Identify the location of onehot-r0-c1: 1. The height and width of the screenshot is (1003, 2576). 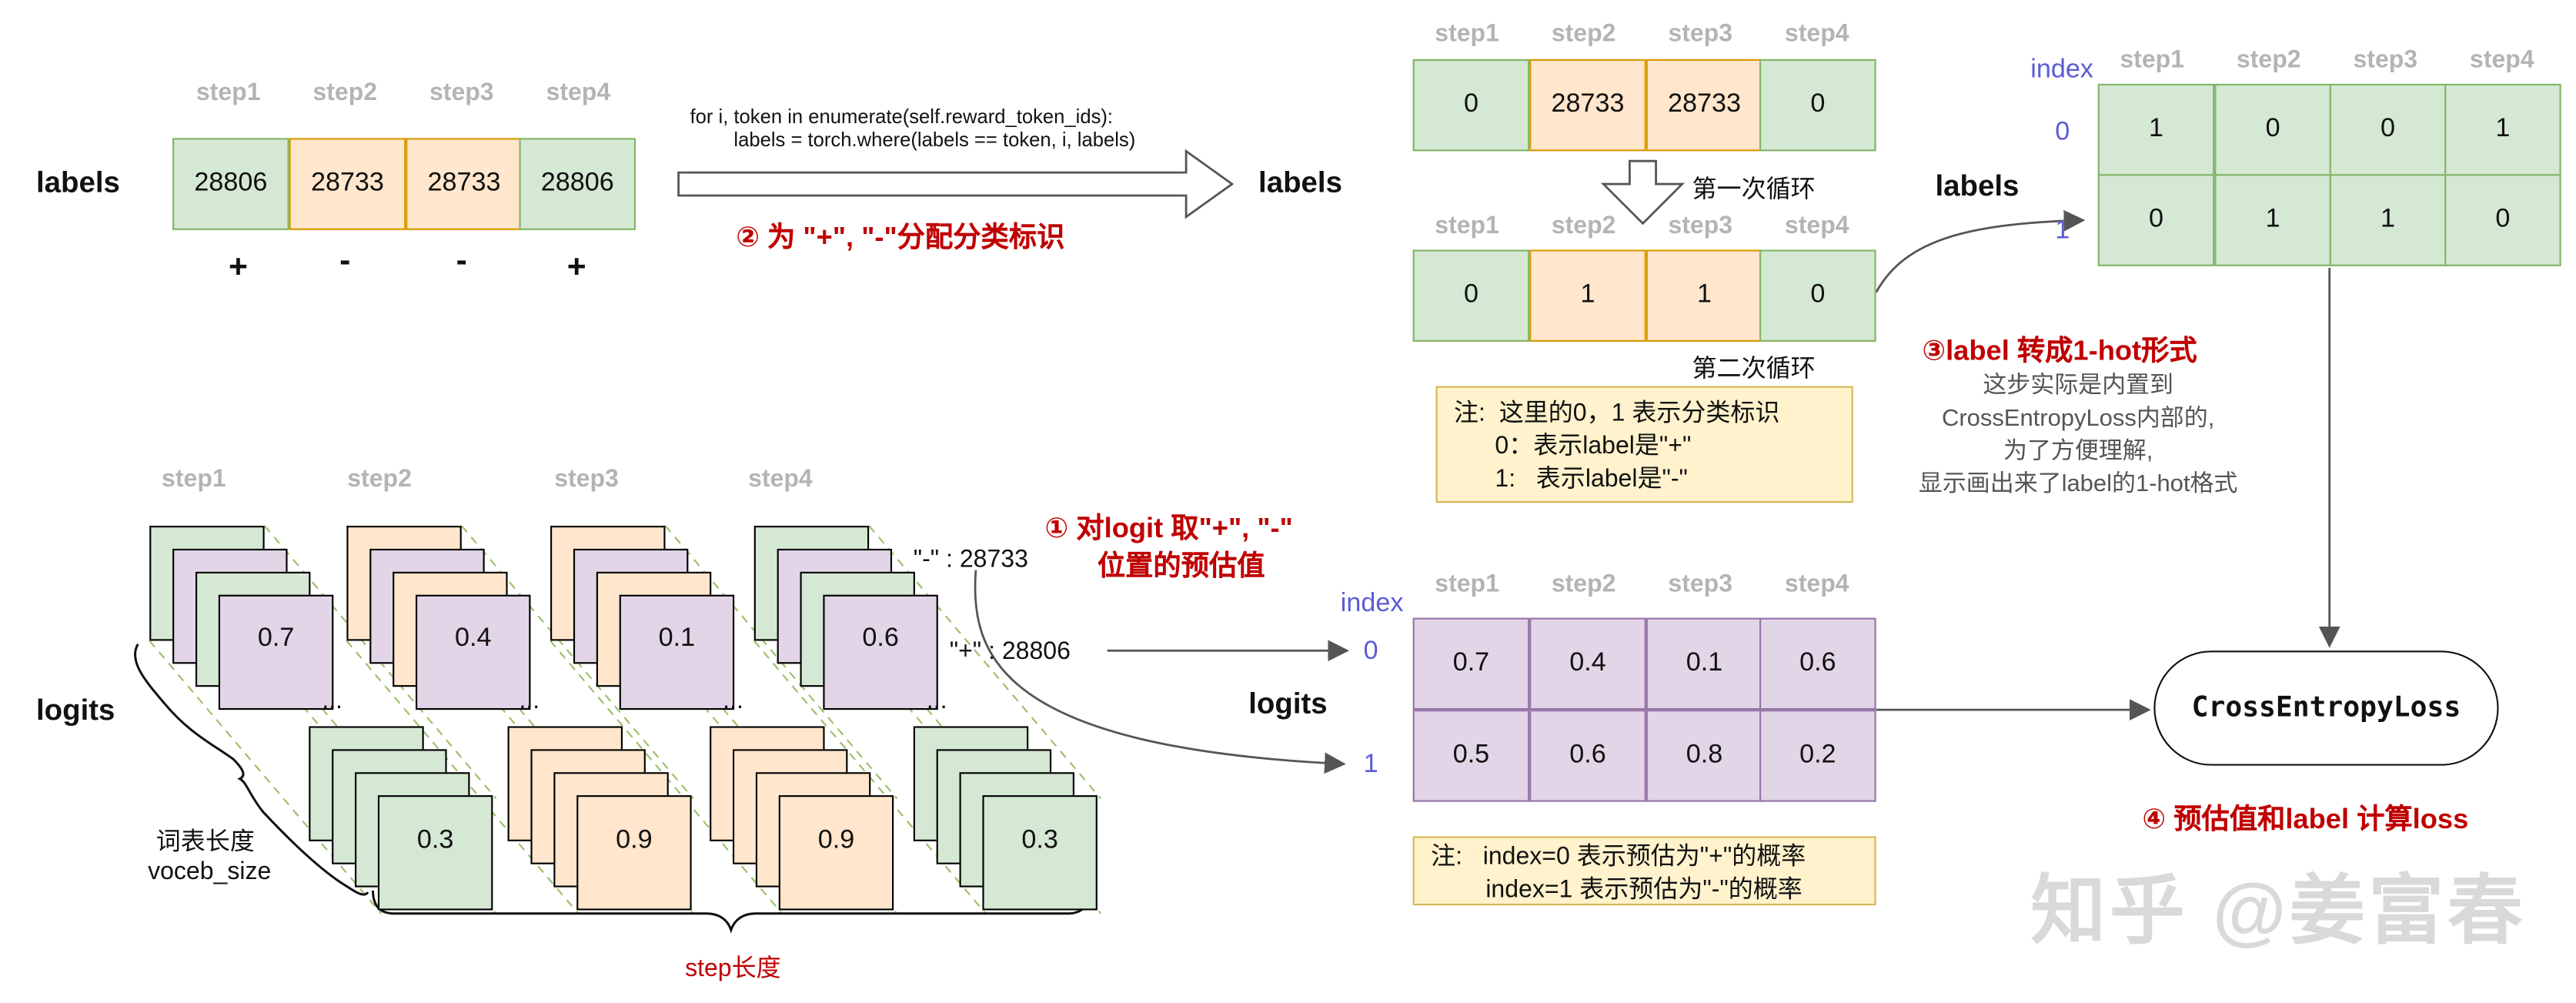
(2156, 129).